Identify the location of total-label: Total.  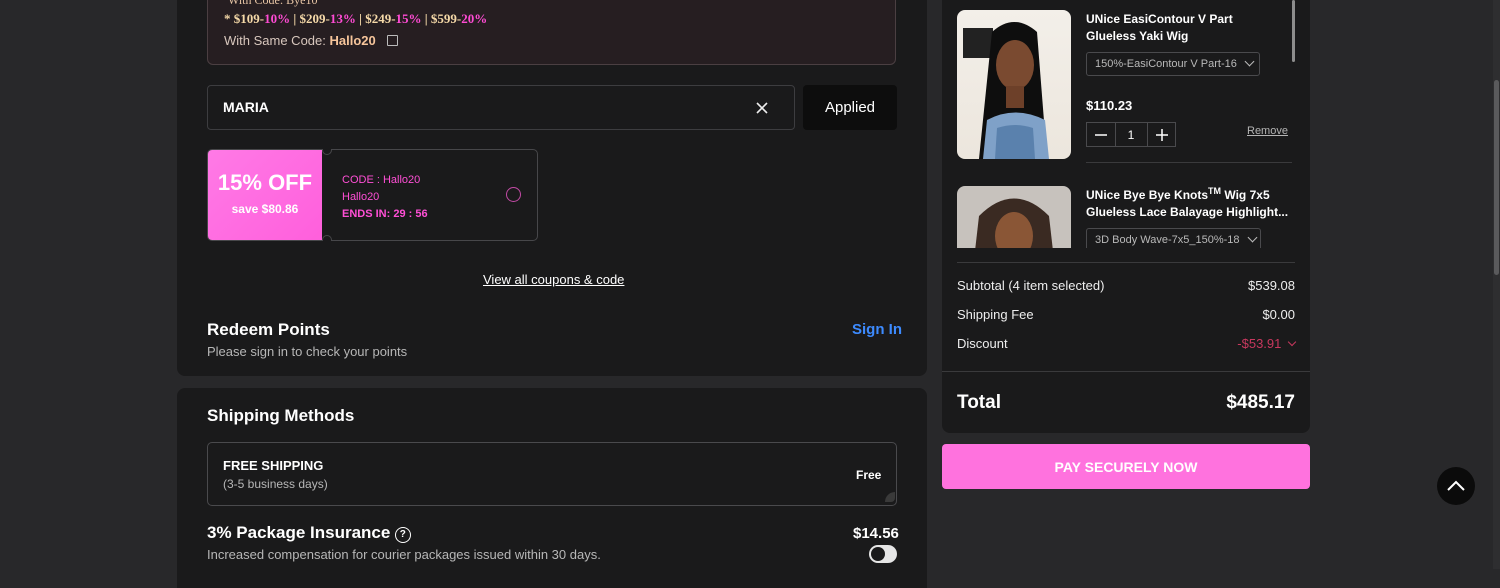
(979, 402).